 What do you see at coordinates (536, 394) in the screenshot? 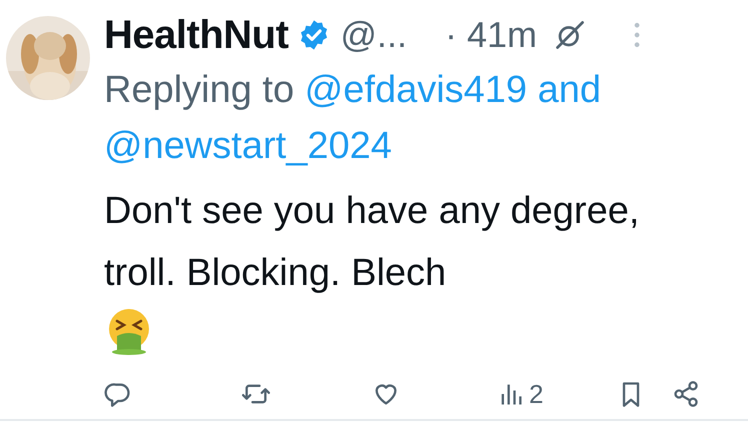
I see `view-count: 2` at bounding box center [536, 394].